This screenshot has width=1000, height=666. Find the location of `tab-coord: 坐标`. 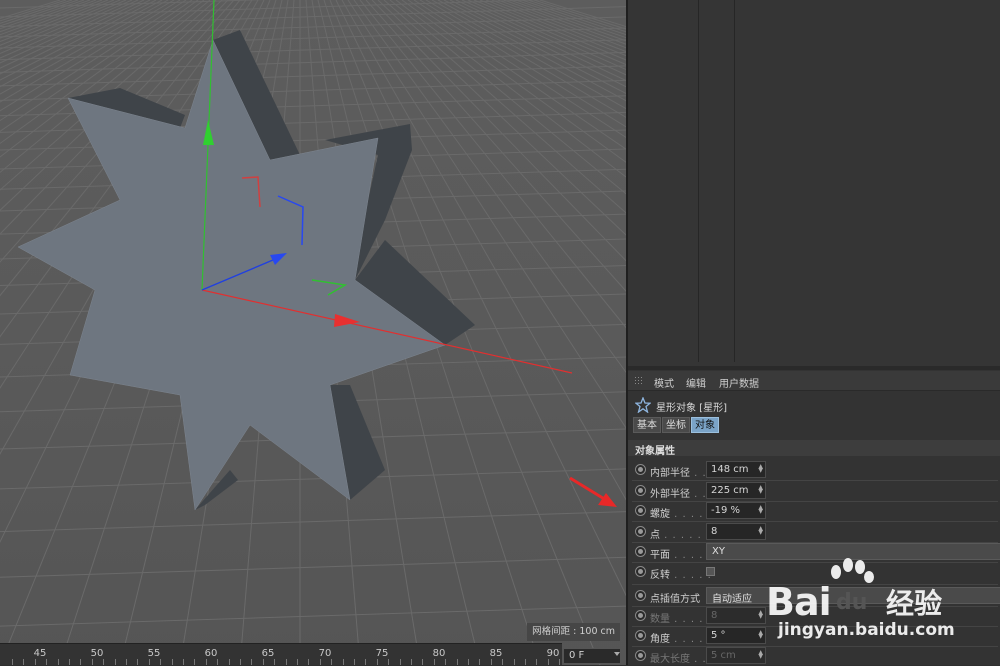

tab-coord: 坐标 is located at coordinates (676, 425).